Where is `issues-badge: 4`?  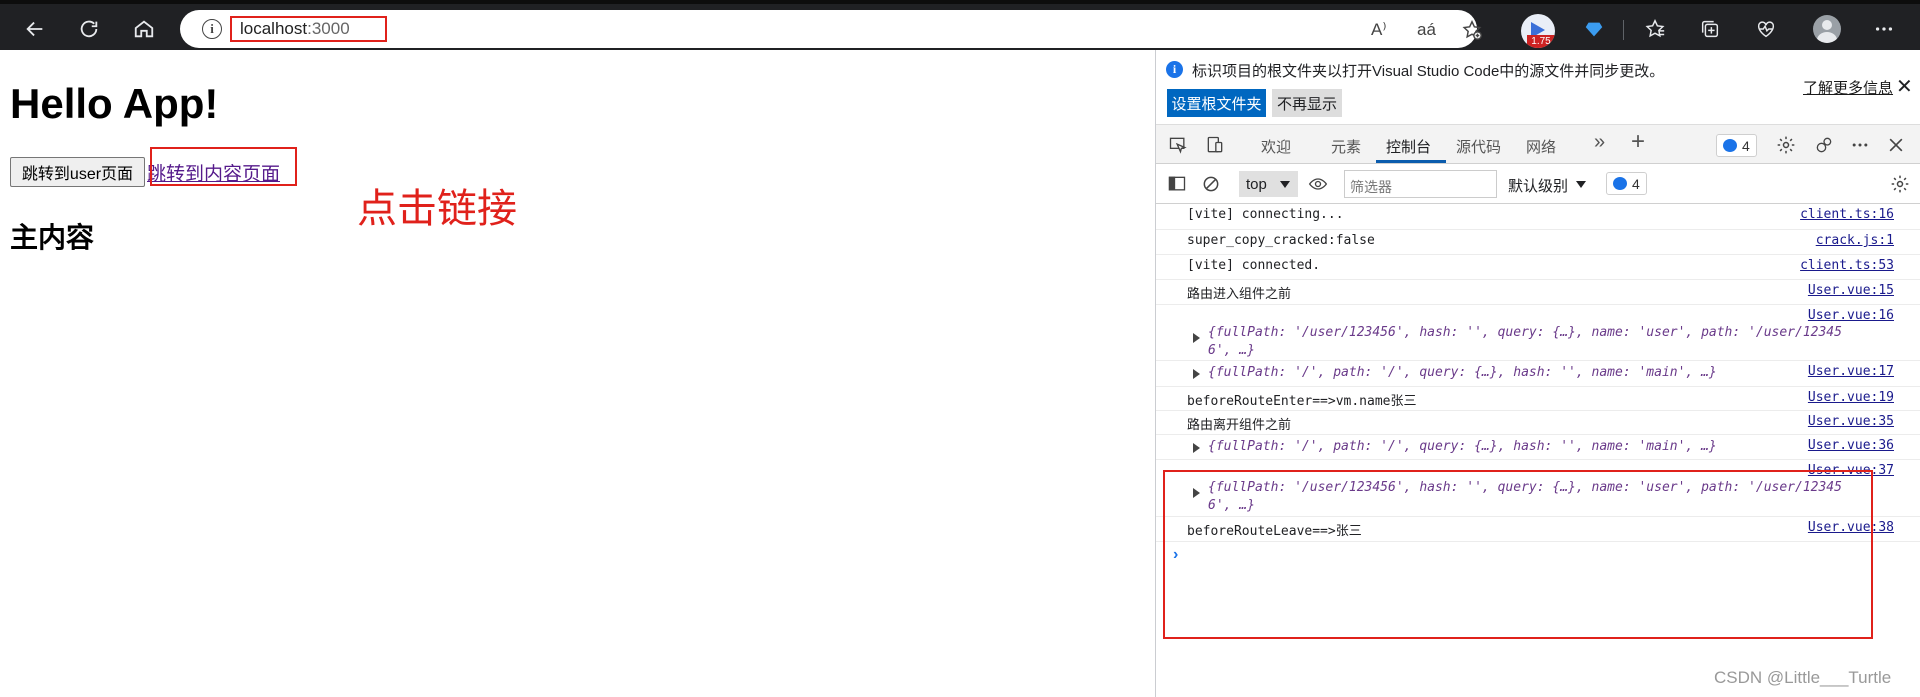 issues-badge: 4 is located at coordinates (1736, 145).